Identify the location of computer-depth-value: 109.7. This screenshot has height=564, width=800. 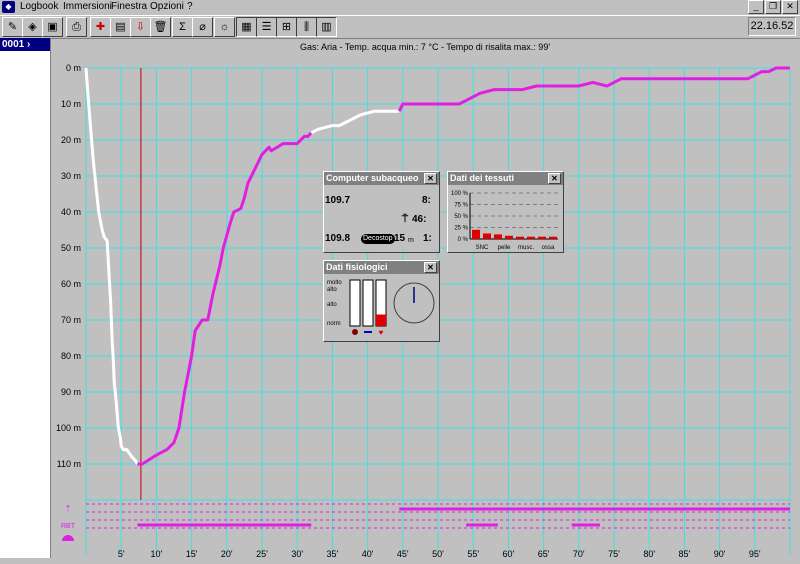
(338, 200).